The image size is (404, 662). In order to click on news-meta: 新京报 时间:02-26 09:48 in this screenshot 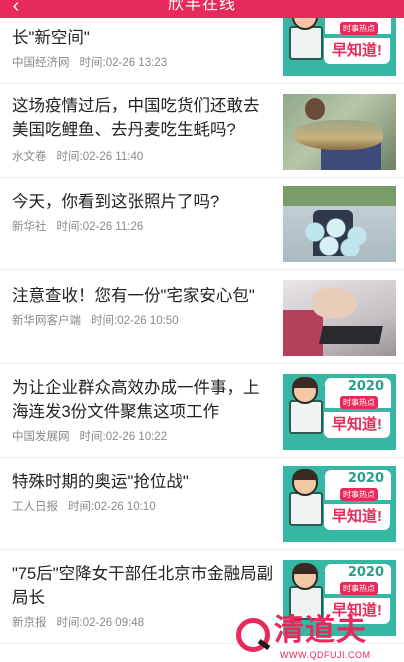, I will do `click(78, 623)`.